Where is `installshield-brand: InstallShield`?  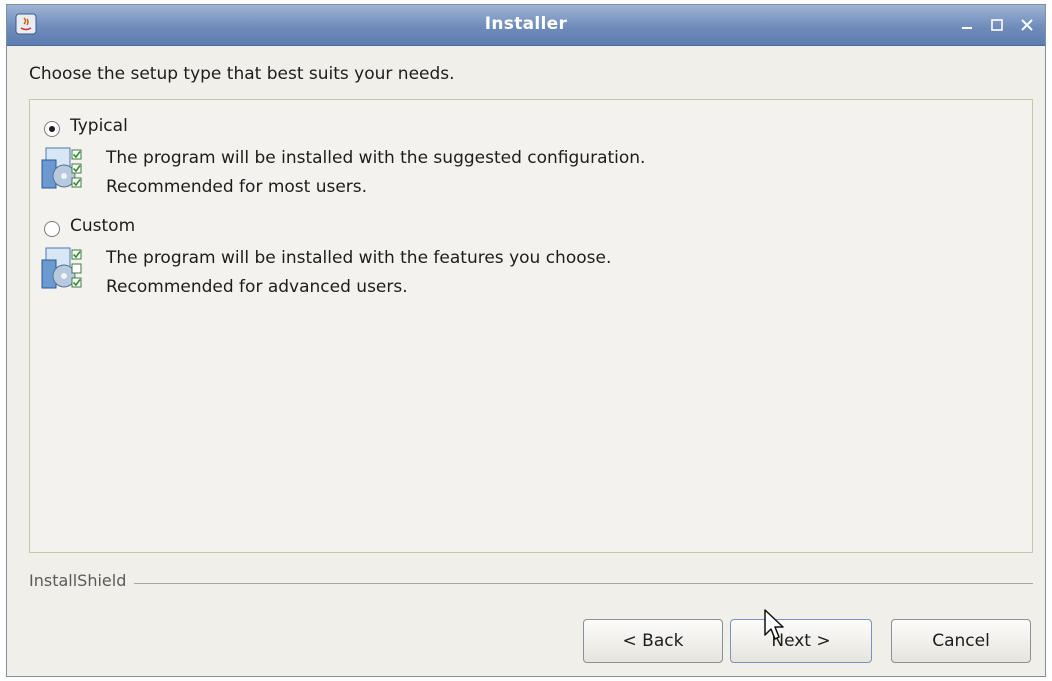 installshield-brand: InstallShield is located at coordinates (82, 580).